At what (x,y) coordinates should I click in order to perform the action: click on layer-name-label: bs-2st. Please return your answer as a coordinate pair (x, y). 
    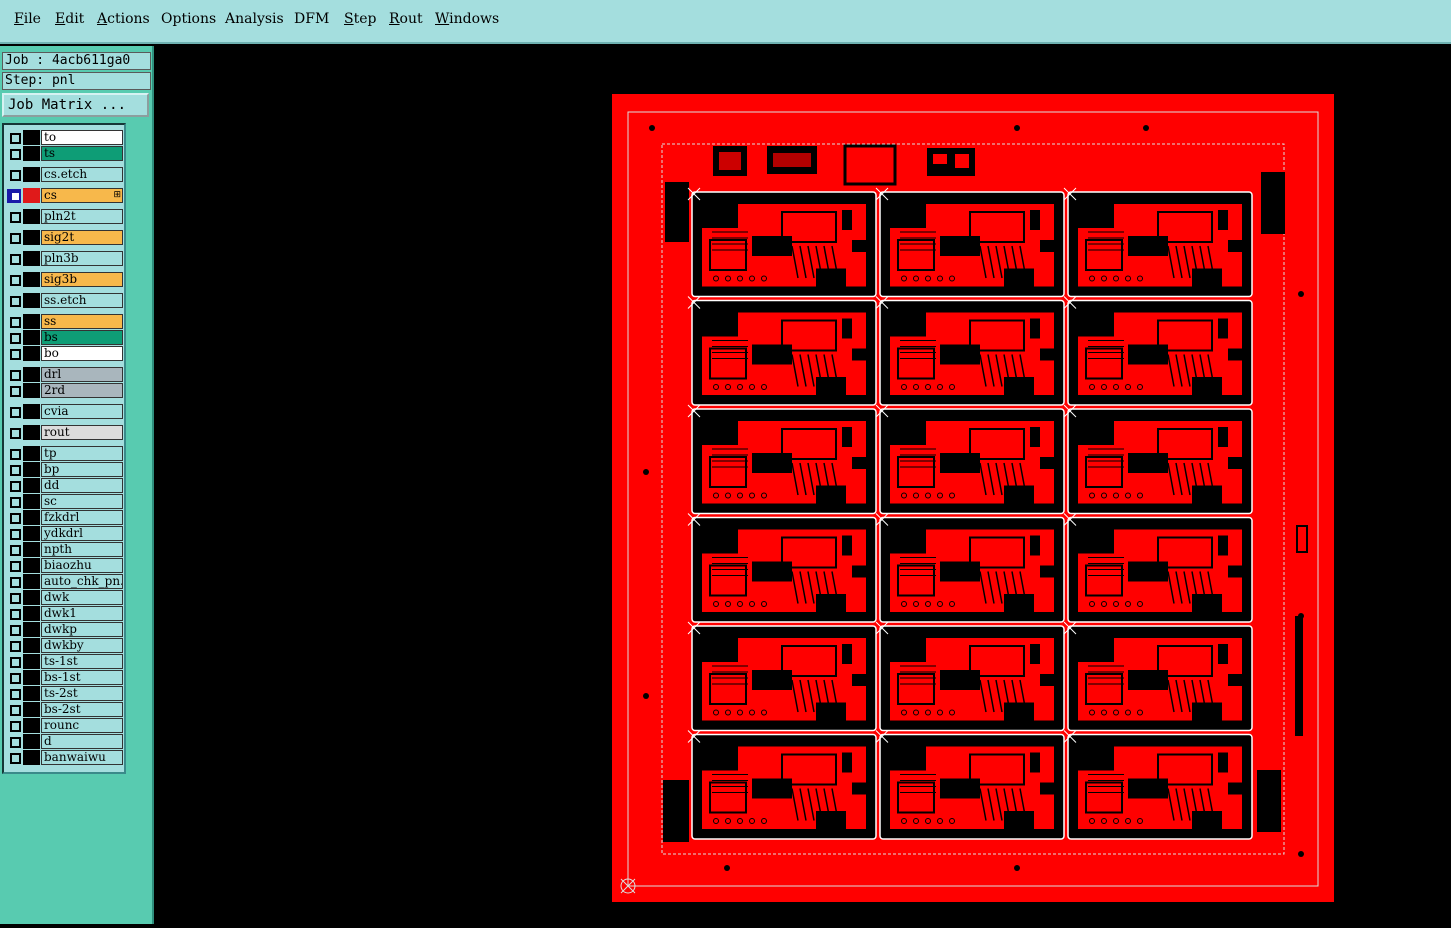
    Looking at the image, I should click on (82, 709).